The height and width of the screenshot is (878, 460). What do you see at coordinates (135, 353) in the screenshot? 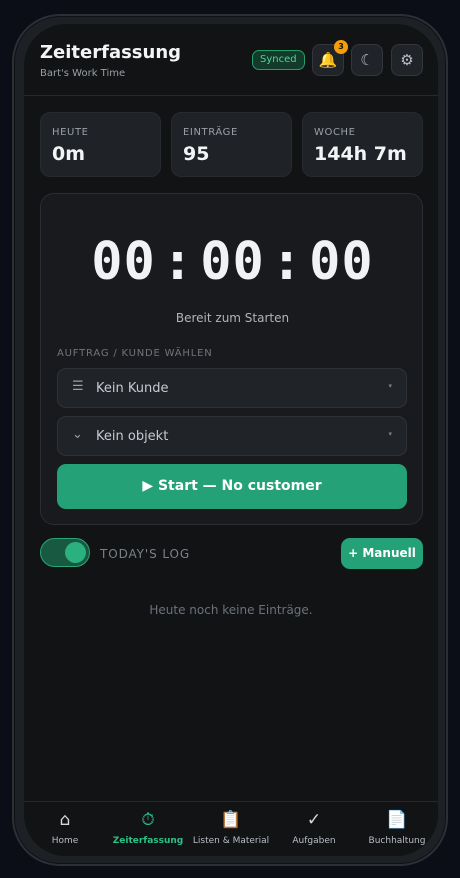
I see `customer-section-label: AUFTRAG / KUNDE WÄHLEN` at bounding box center [135, 353].